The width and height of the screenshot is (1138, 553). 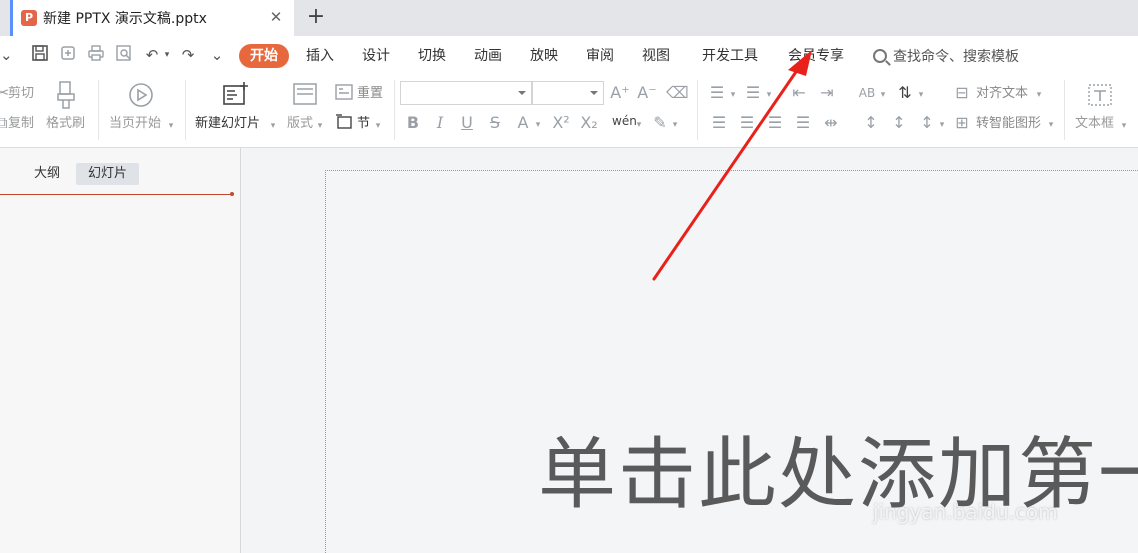 What do you see at coordinates (589, 123) in the screenshot?
I see `subscript-icon: X₂` at bounding box center [589, 123].